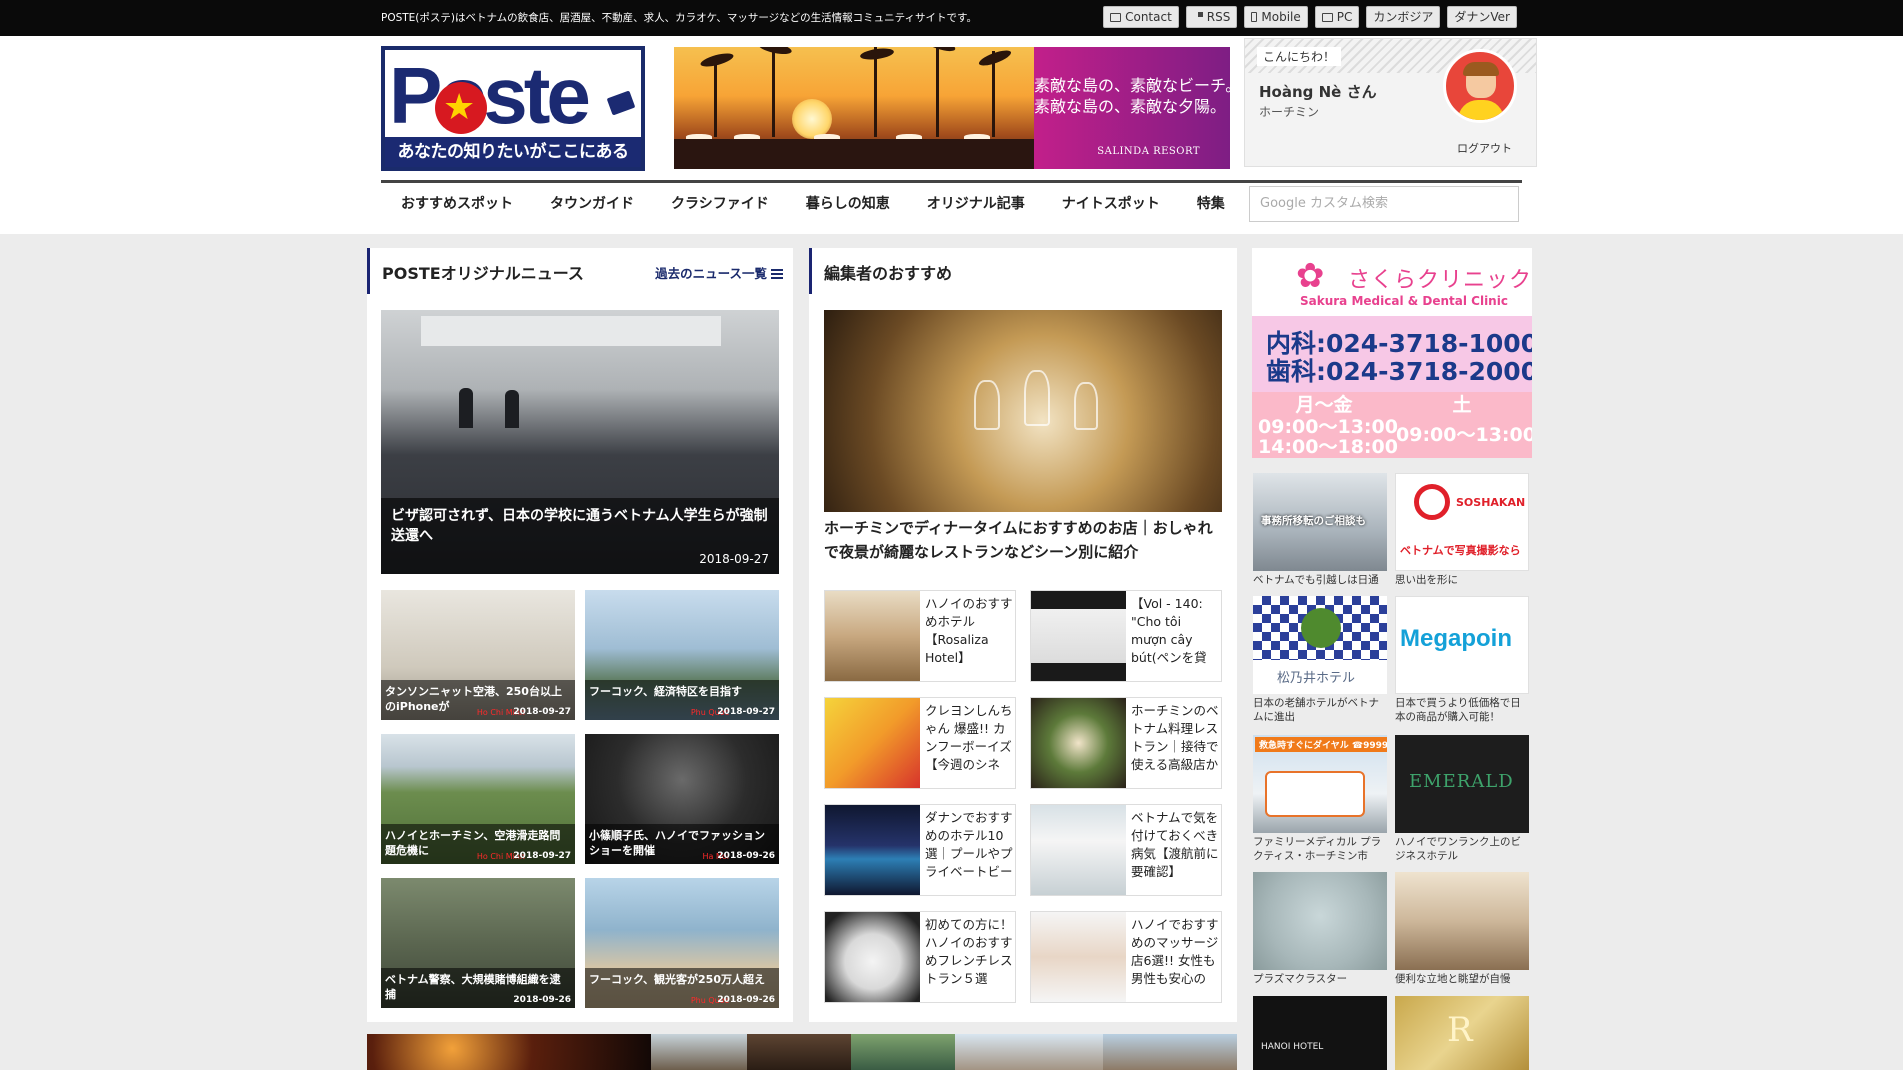 Image resolution: width=1903 pixels, height=1070 pixels. What do you see at coordinates (1209, 204) in the screenshot?
I see `nav-features: 特集` at bounding box center [1209, 204].